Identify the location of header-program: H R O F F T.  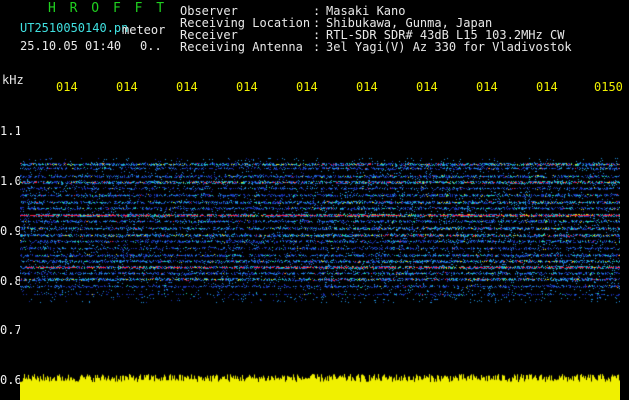
(108, 8).